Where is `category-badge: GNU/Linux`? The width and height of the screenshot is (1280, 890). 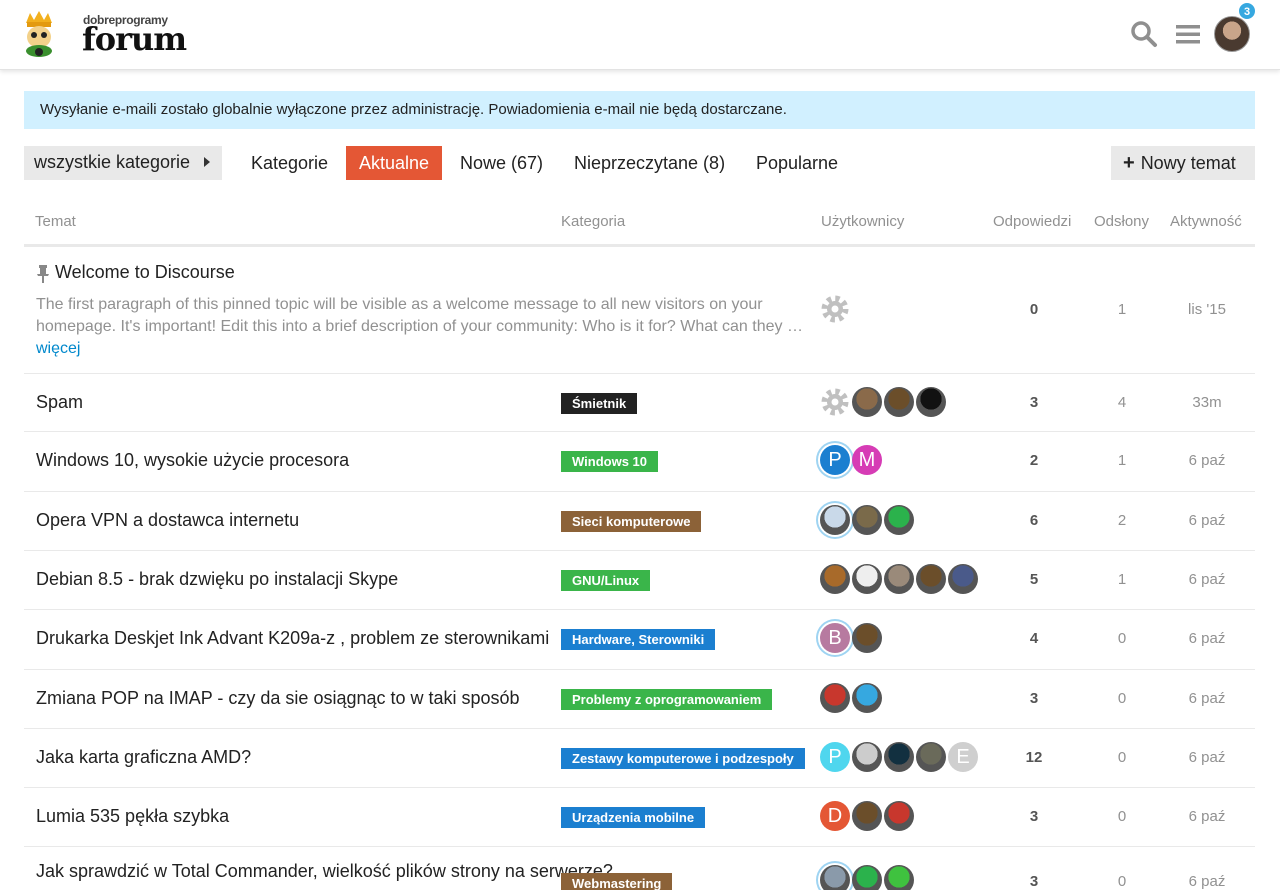 category-badge: GNU/Linux is located at coordinates (606, 580).